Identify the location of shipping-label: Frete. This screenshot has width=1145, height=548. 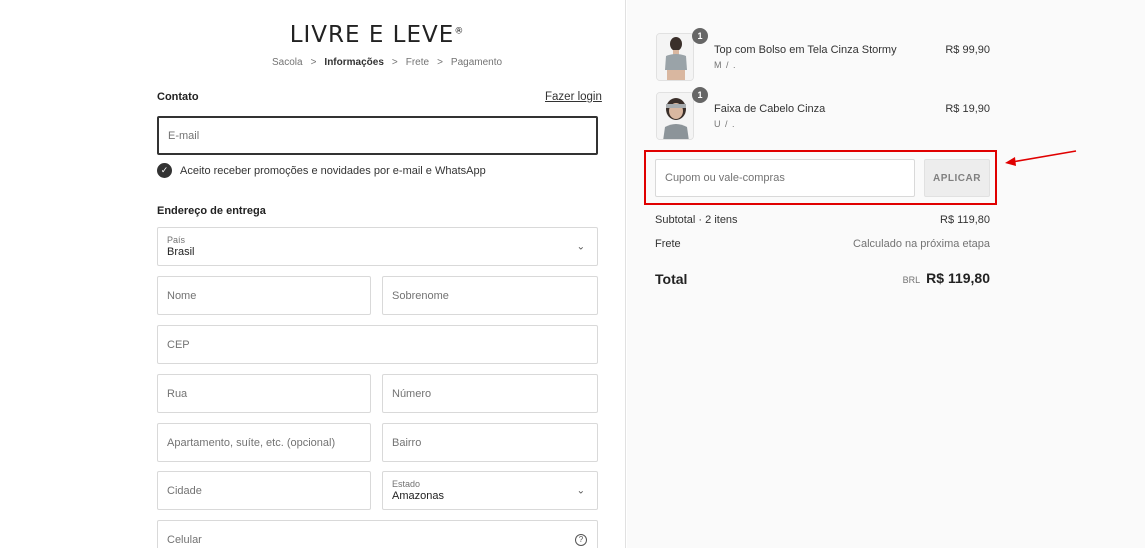
(668, 244).